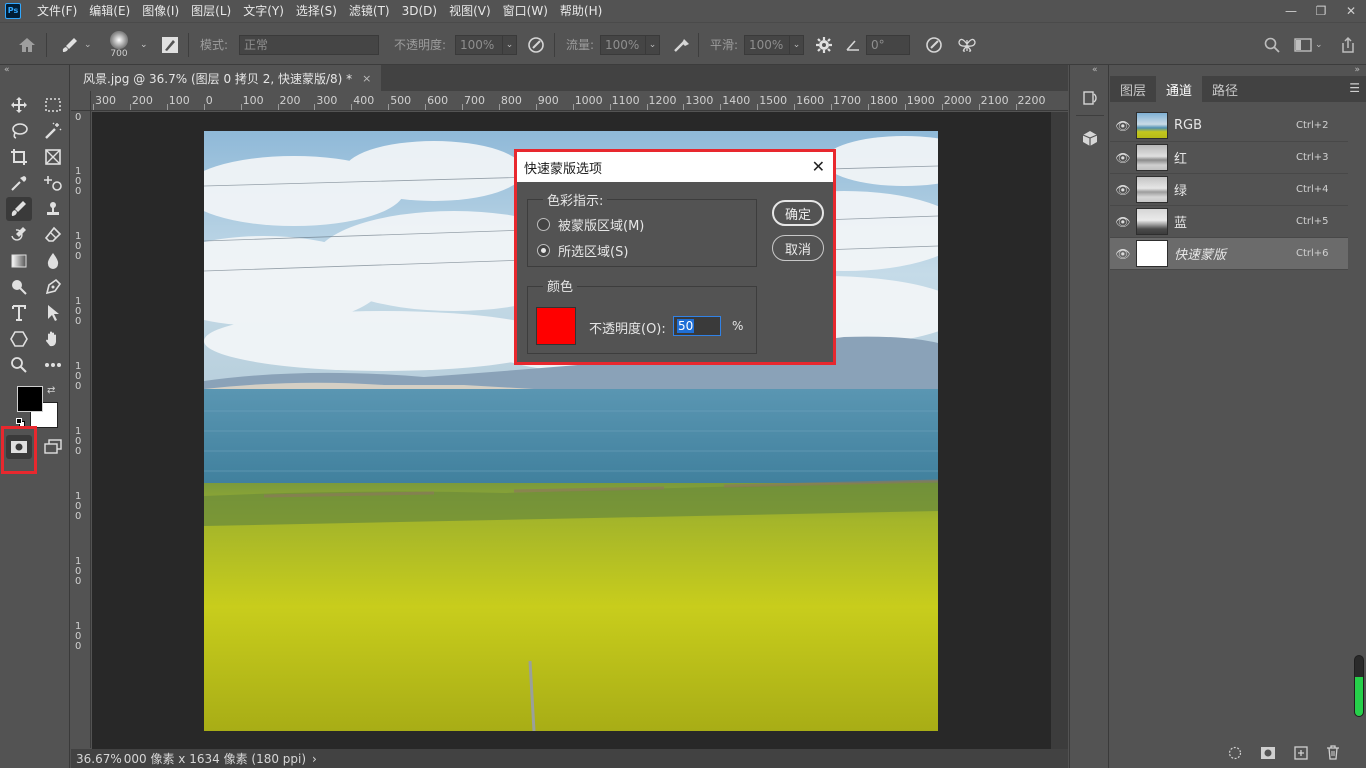 The image size is (1366, 768). What do you see at coordinates (53, 157) in the screenshot?
I see `frame-tool-icon` at bounding box center [53, 157].